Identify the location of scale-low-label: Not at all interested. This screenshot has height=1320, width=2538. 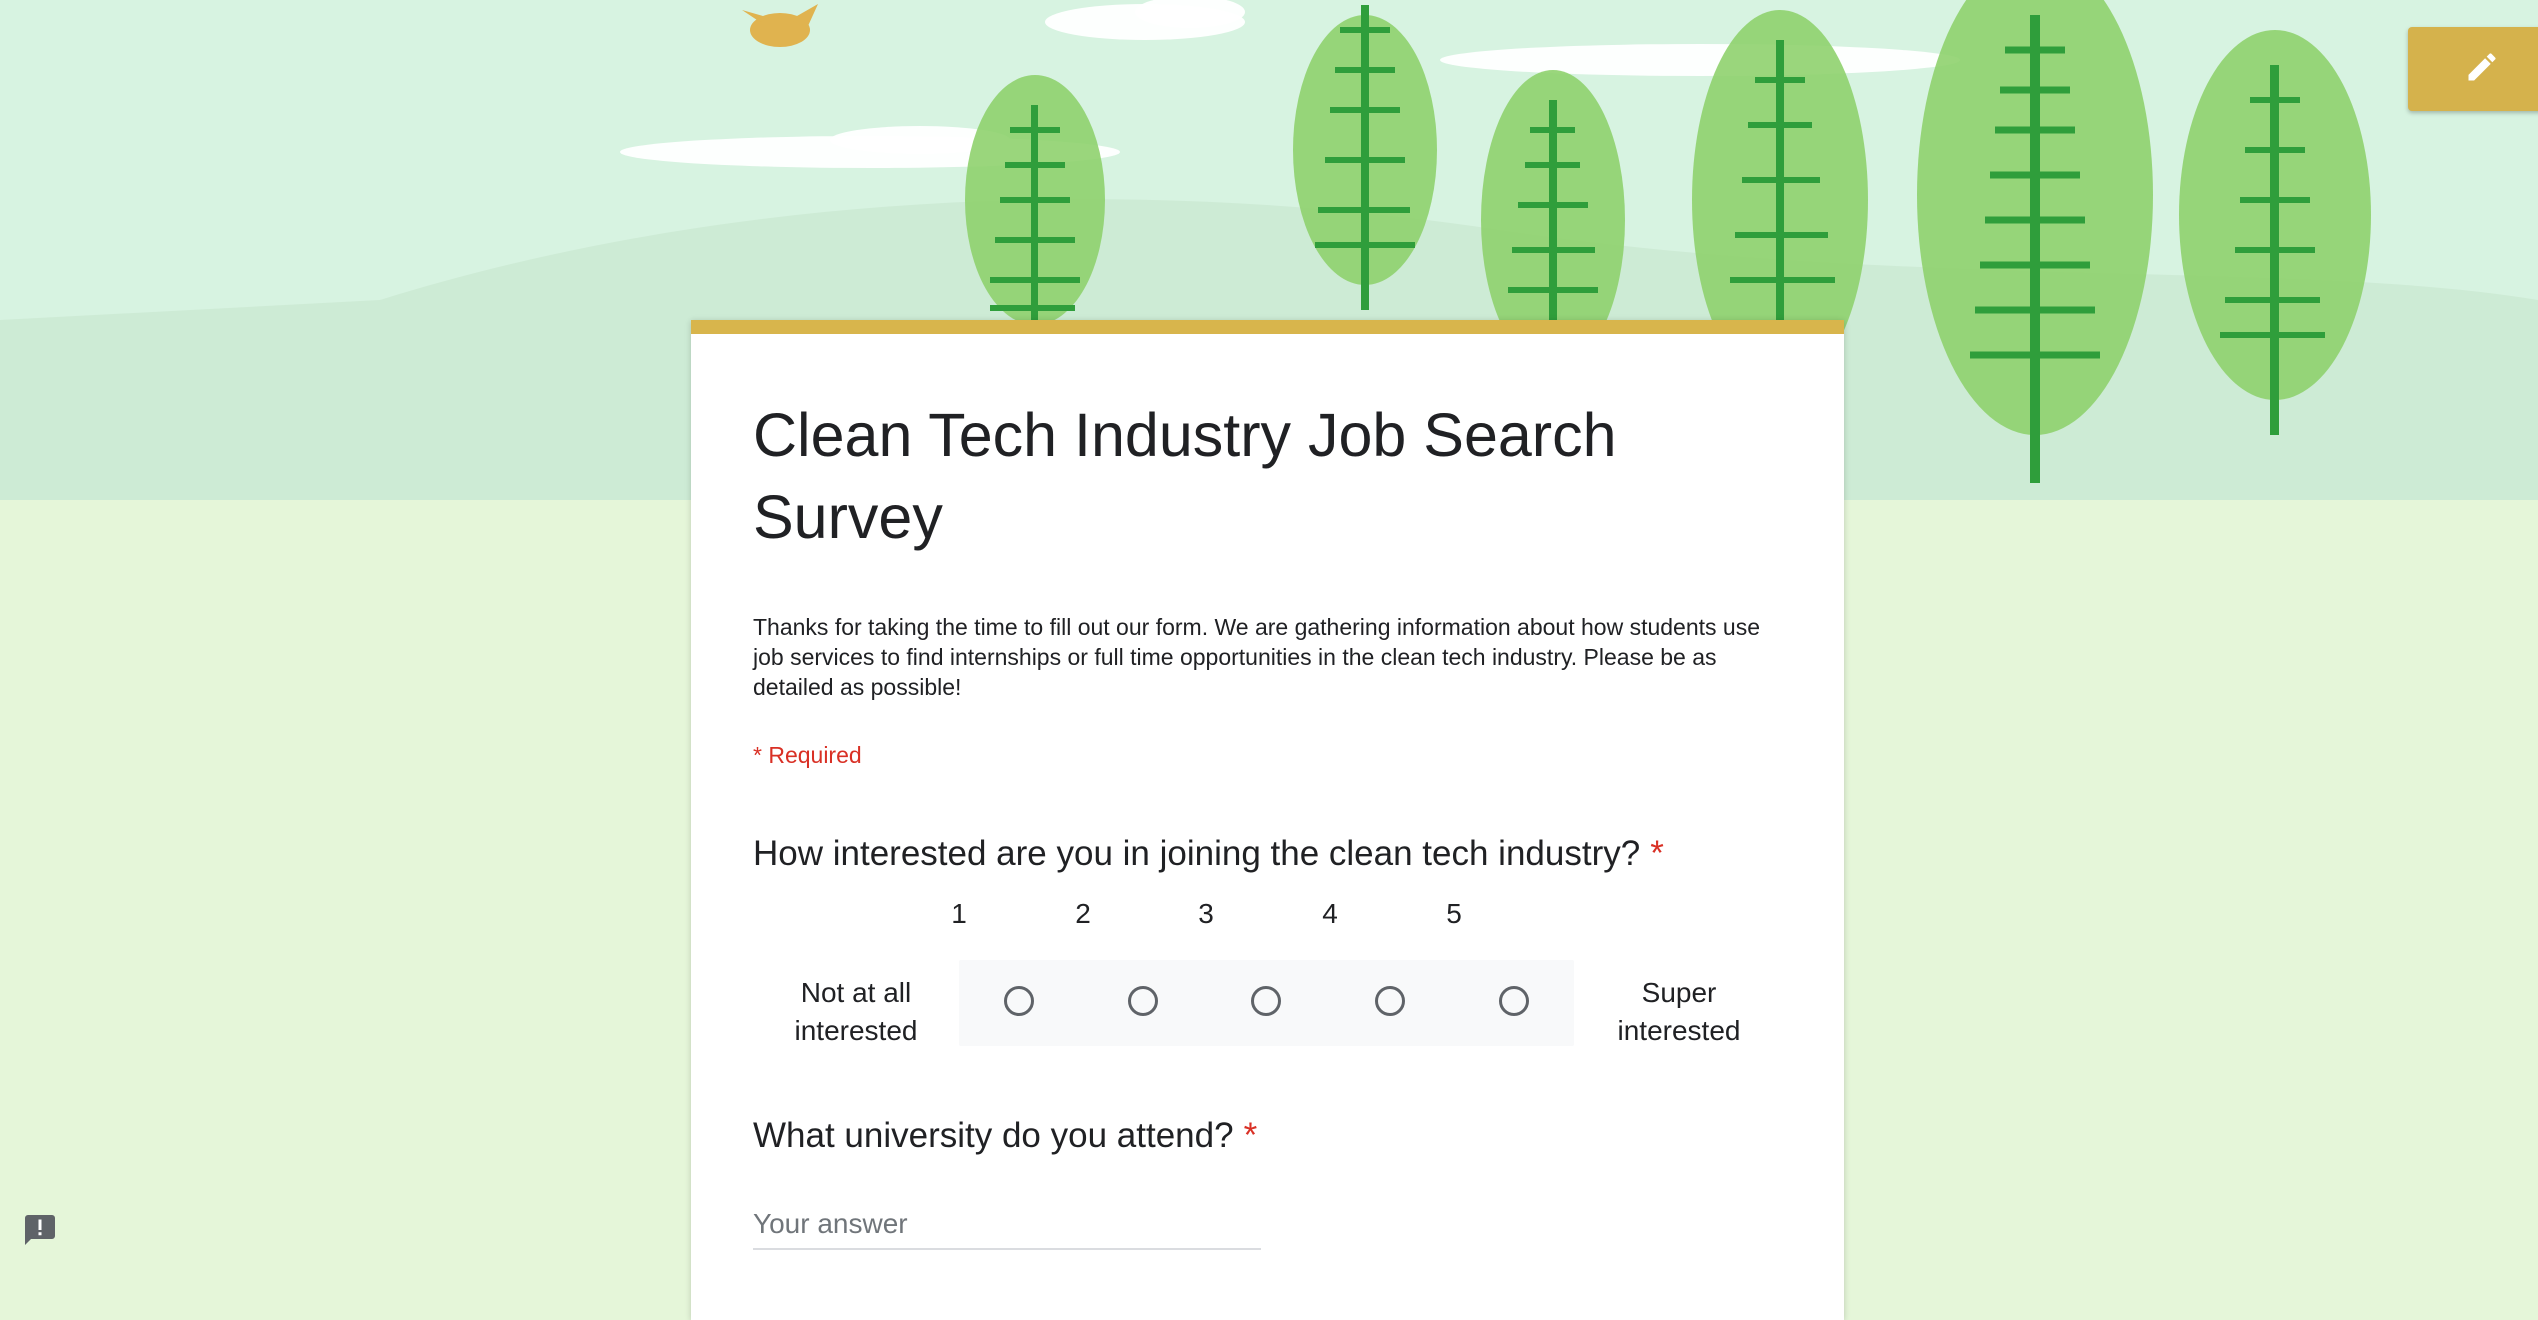
(856, 1011).